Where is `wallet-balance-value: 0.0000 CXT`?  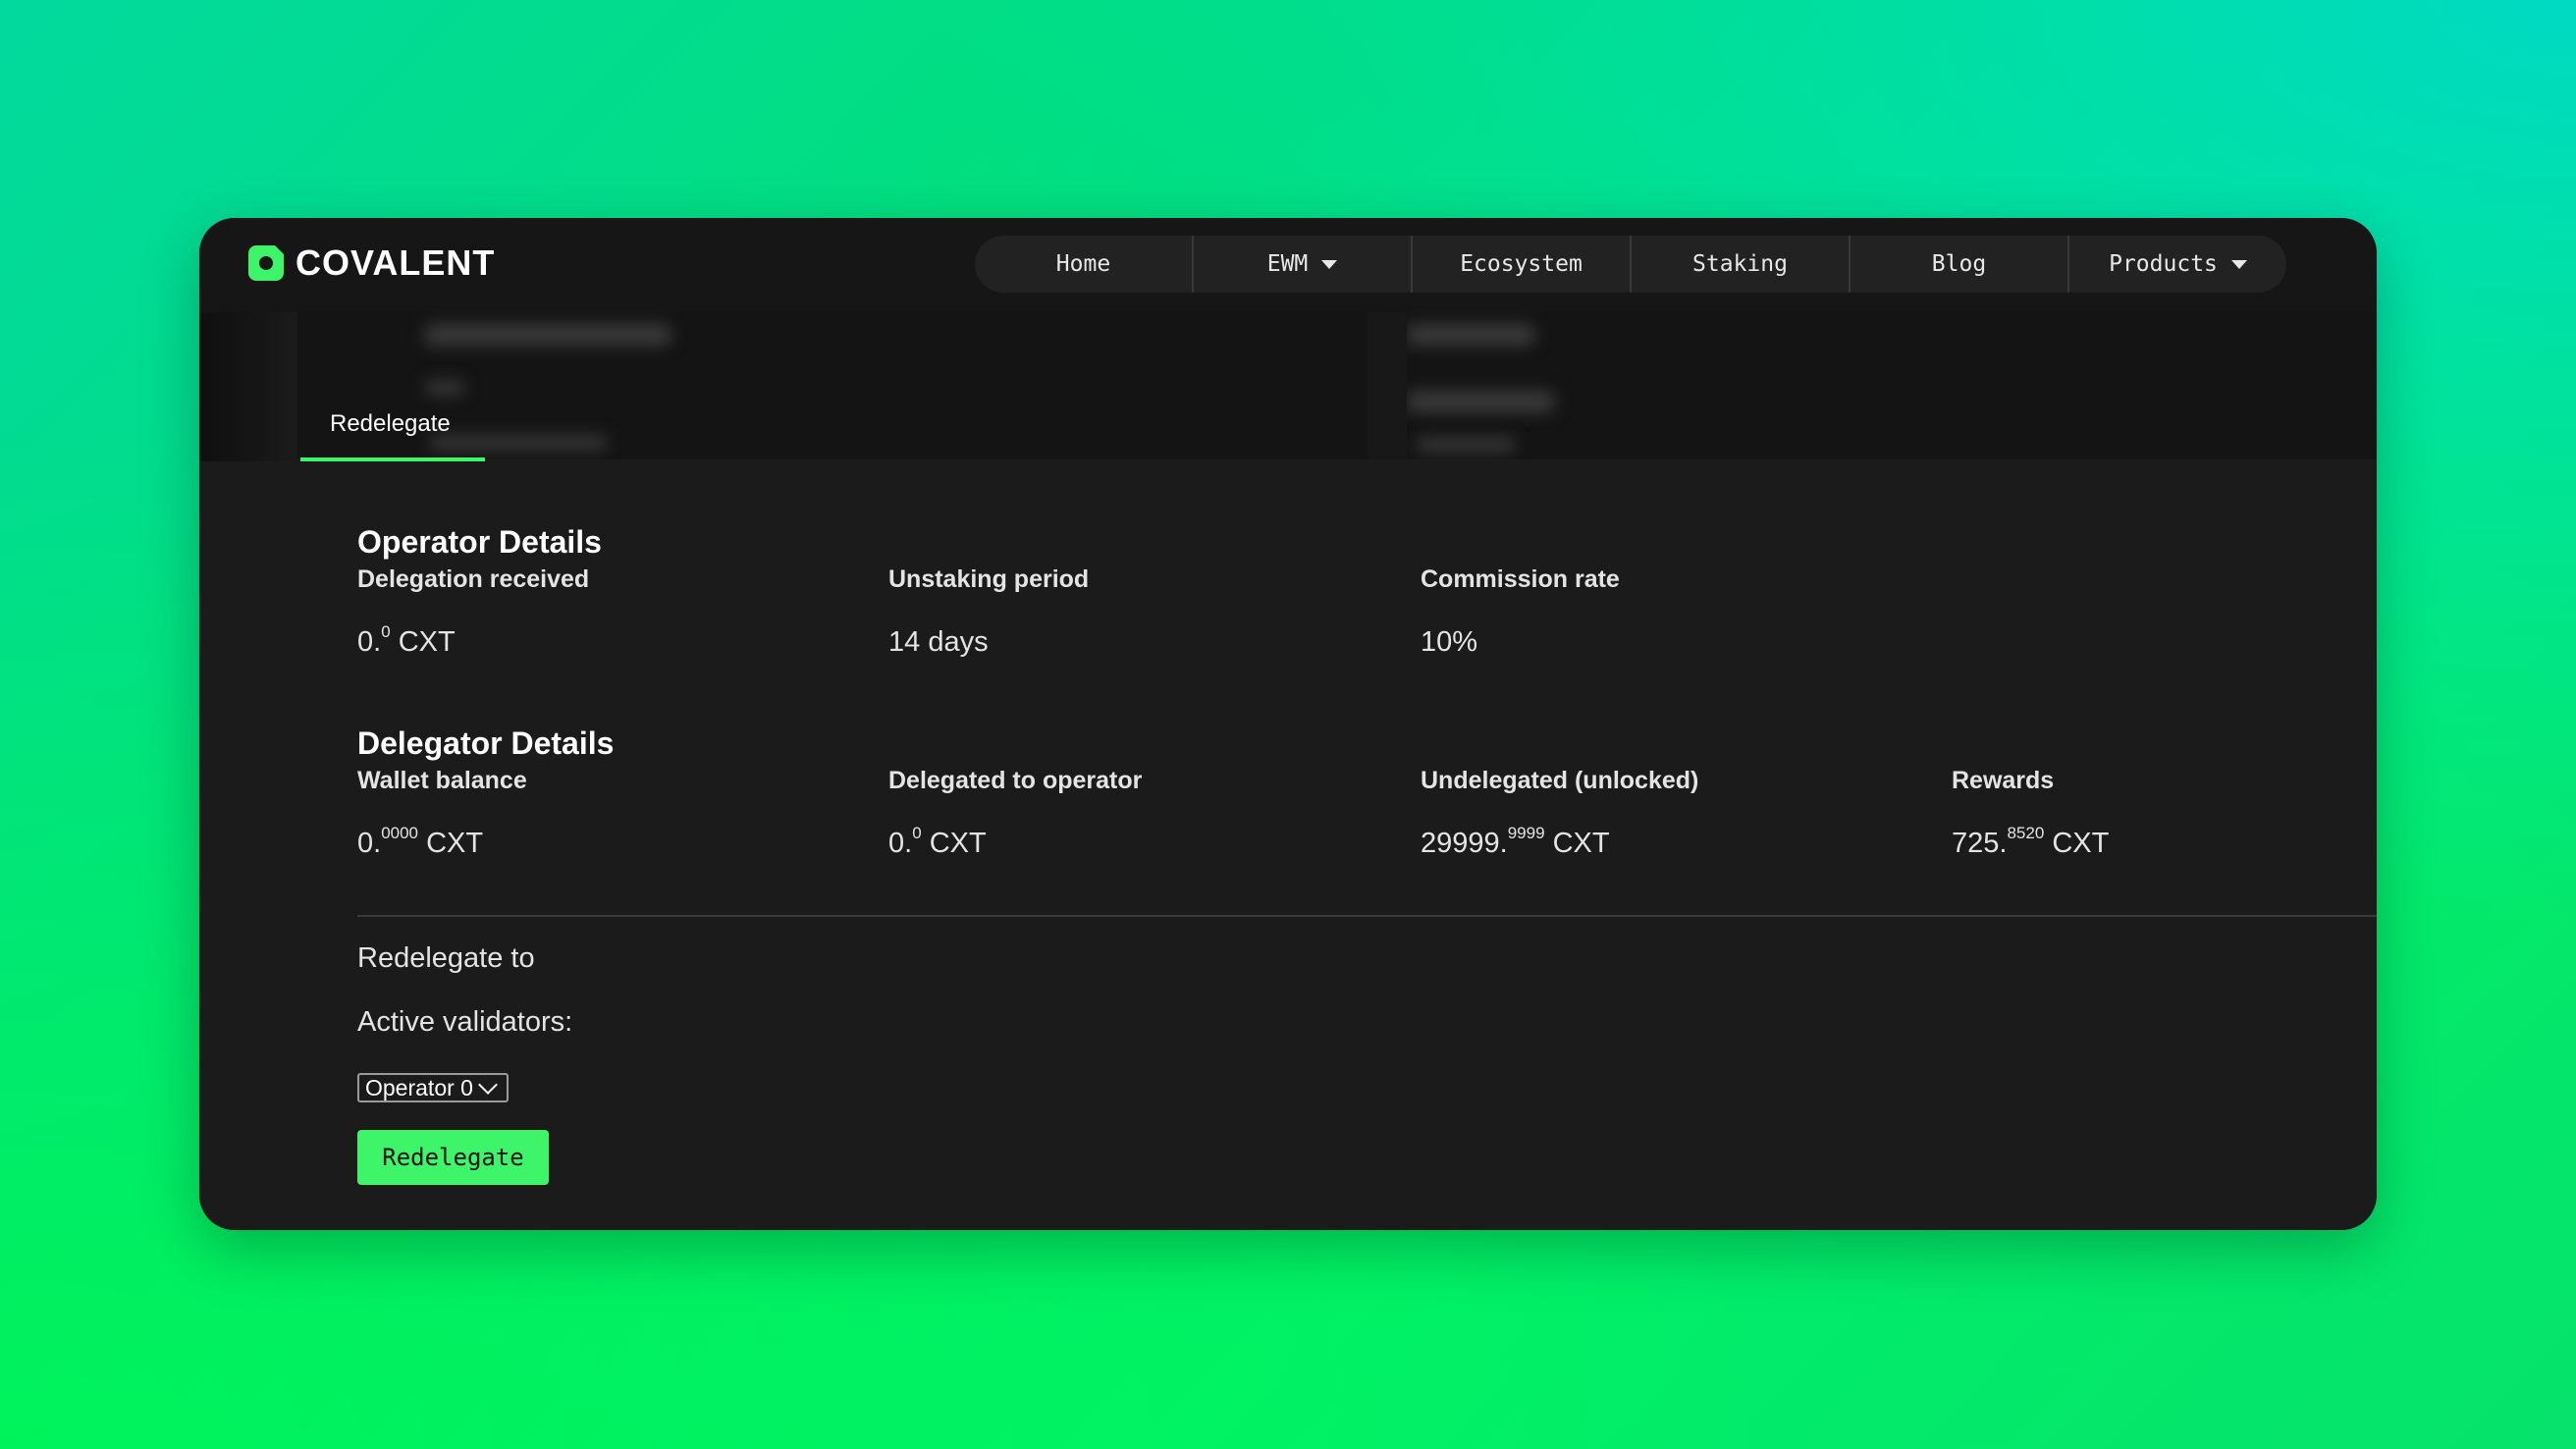
wallet-balance-value: 0.0000 CXT is located at coordinates (420, 842).